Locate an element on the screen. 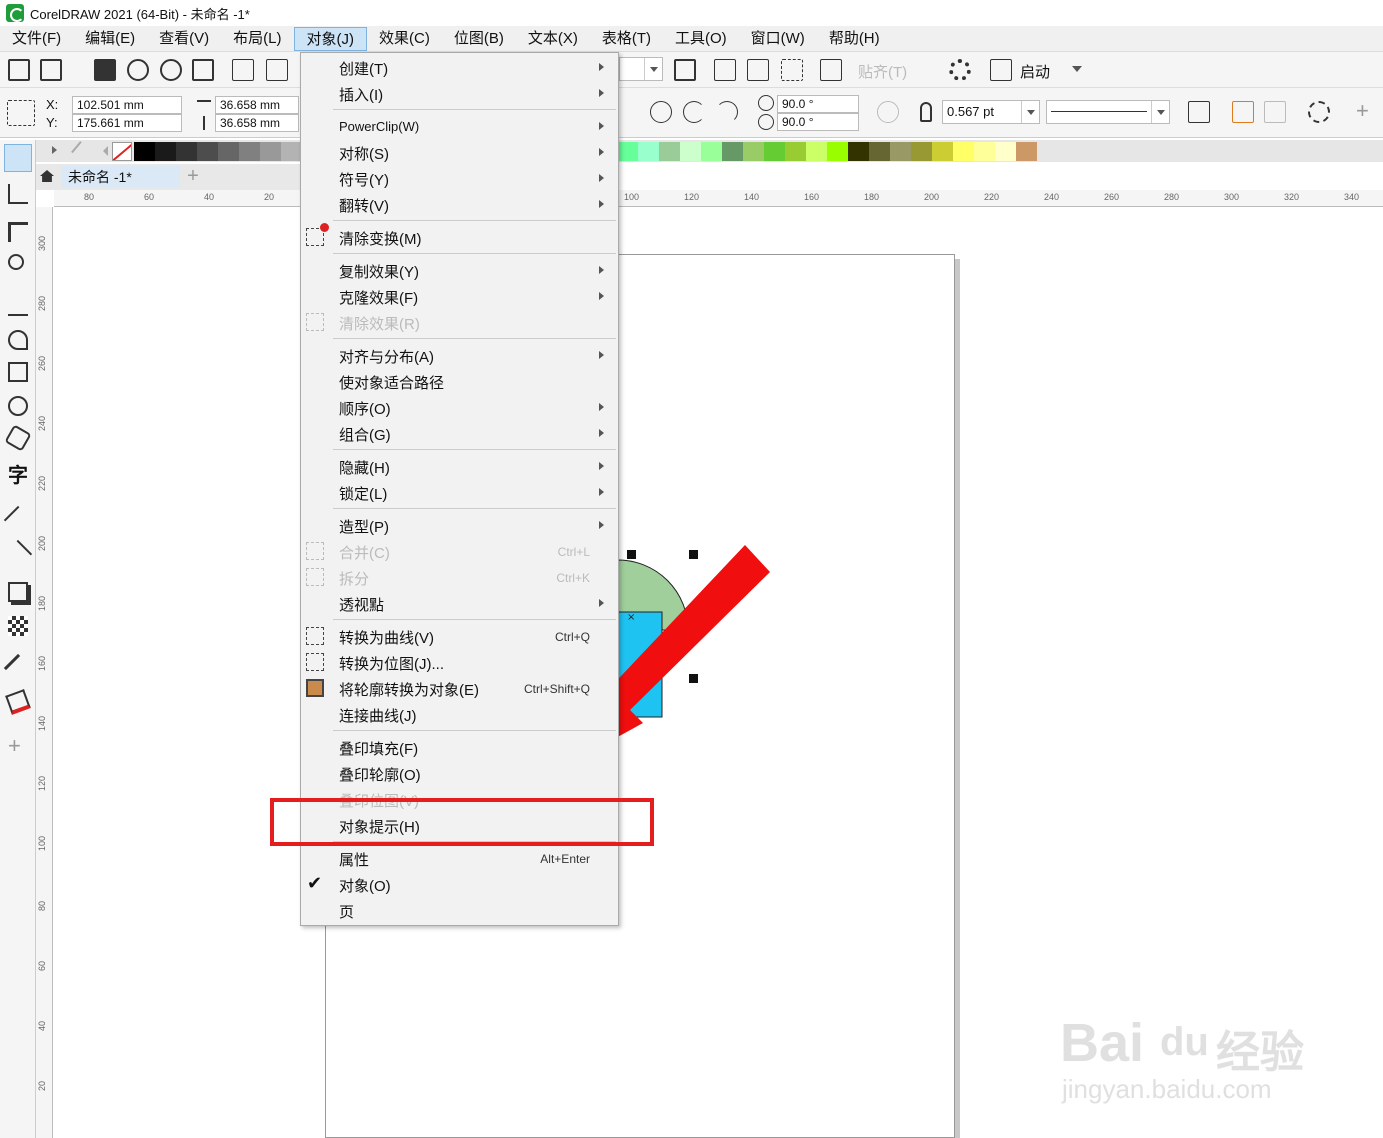 This screenshot has width=1383, height=1138. convert-to-curves-icon is located at coordinates (1319, 112).